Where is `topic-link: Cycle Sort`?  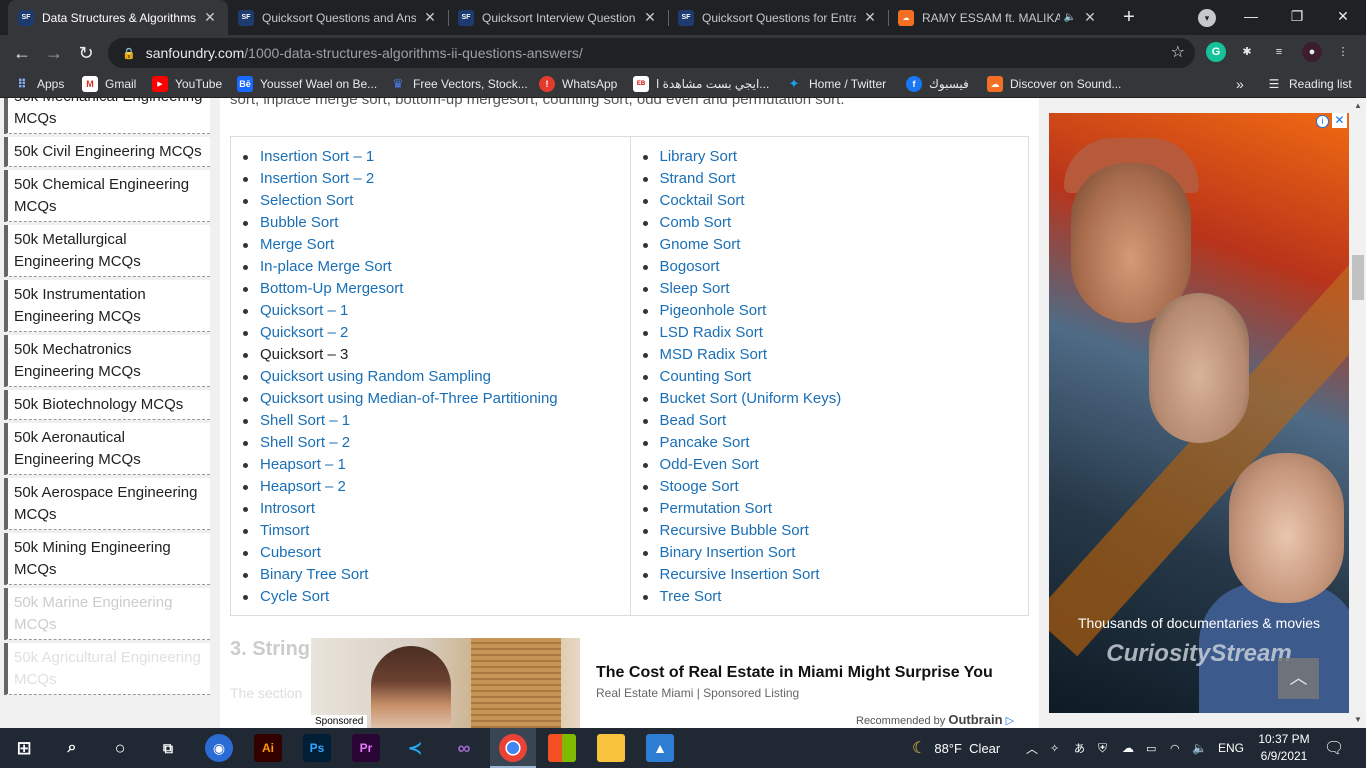 topic-link: Cycle Sort is located at coordinates (294, 596).